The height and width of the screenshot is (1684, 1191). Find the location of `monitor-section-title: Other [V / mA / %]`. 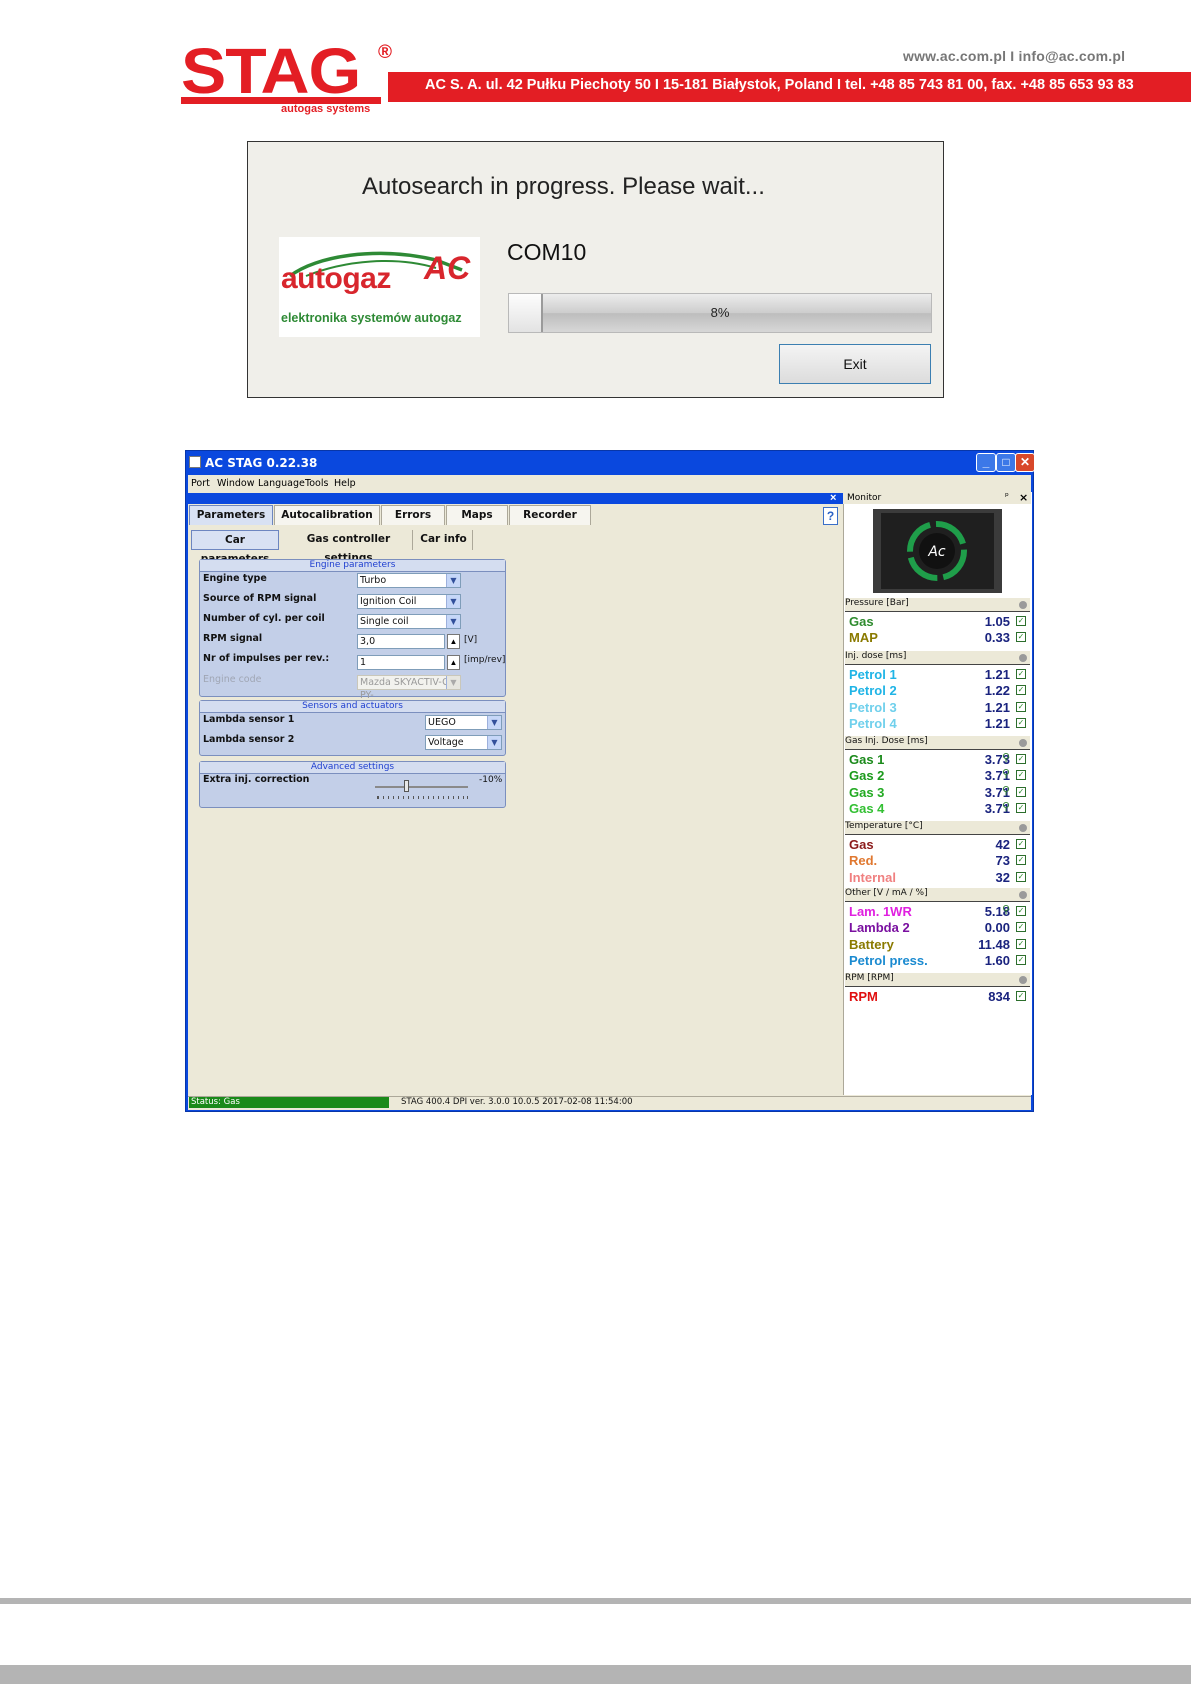

monitor-section-title: Other [V / mA / %] is located at coordinates (937, 894).